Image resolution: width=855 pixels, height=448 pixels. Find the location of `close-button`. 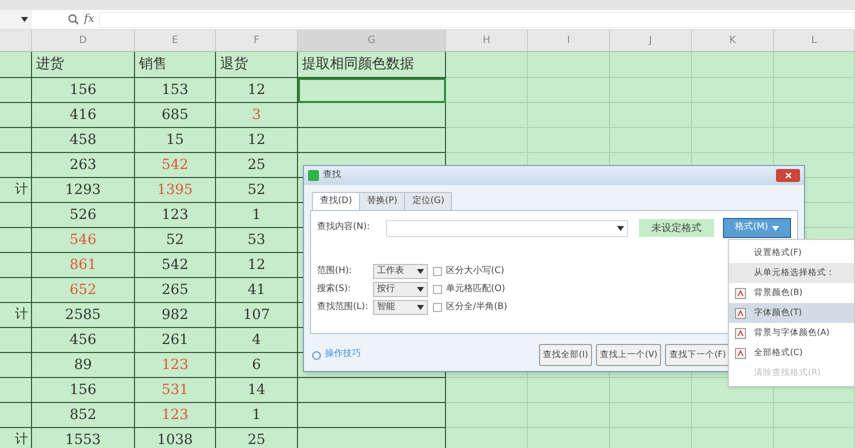

close-button is located at coordinates (788, 175).